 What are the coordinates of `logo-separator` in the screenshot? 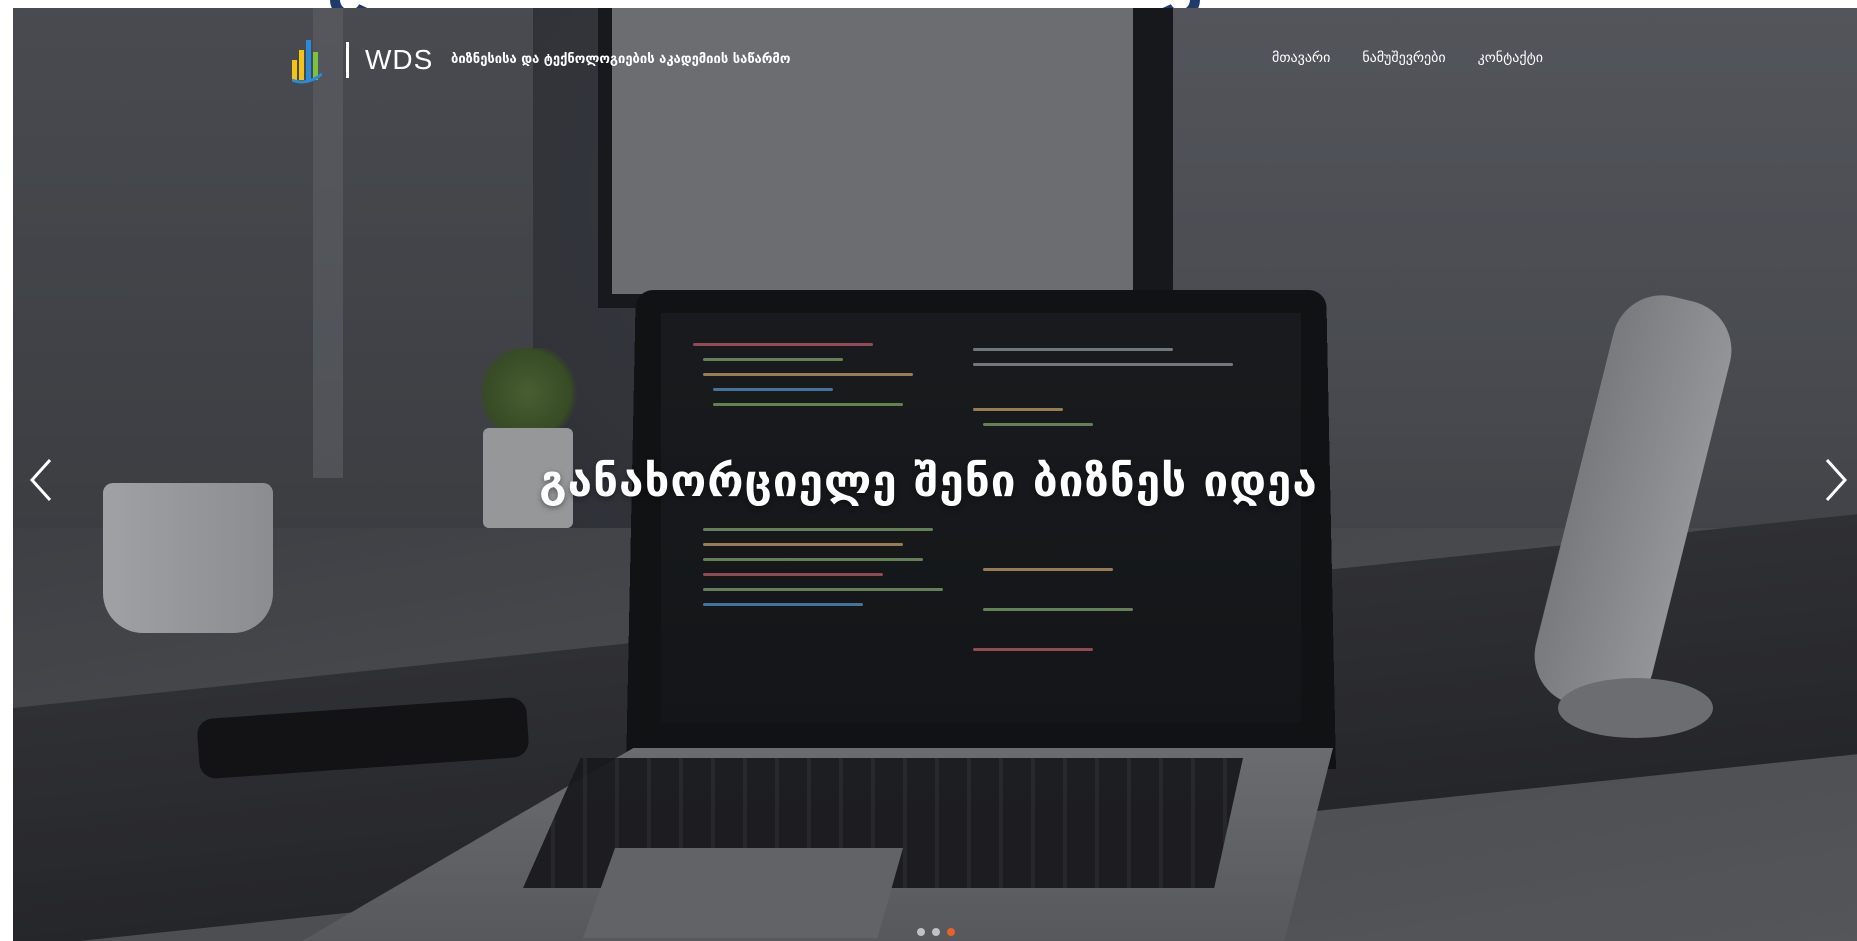 It's located at (347, 60).